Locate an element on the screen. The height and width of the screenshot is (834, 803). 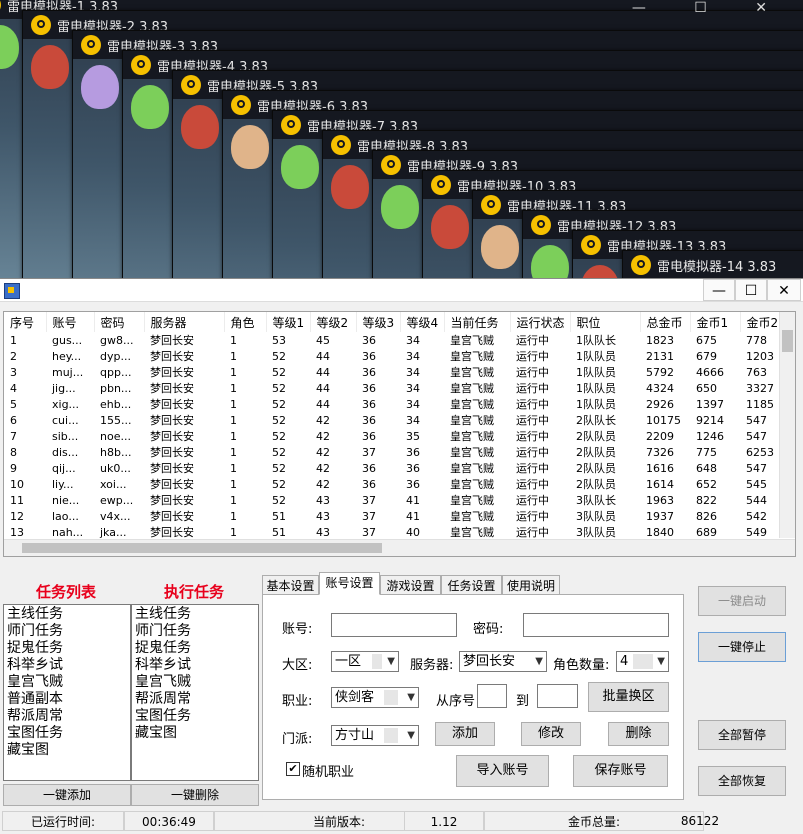
role-count-select: 4 ▼ is located at coordinates (642, 661).